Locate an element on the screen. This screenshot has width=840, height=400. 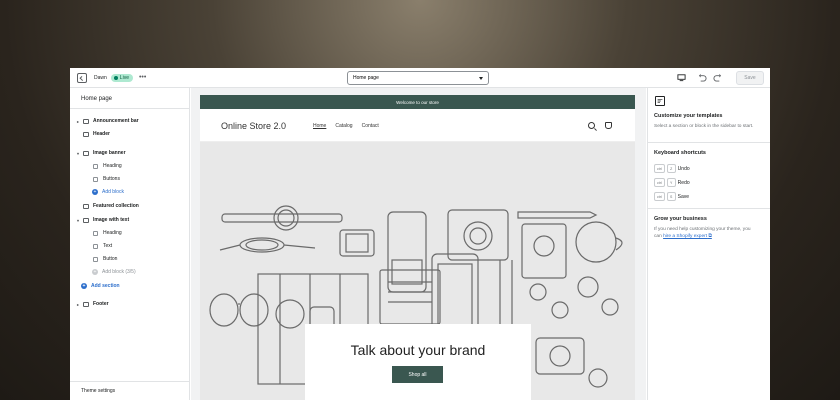
sidebar-item-label: Announcement bar is located at coordinates (116, 121).